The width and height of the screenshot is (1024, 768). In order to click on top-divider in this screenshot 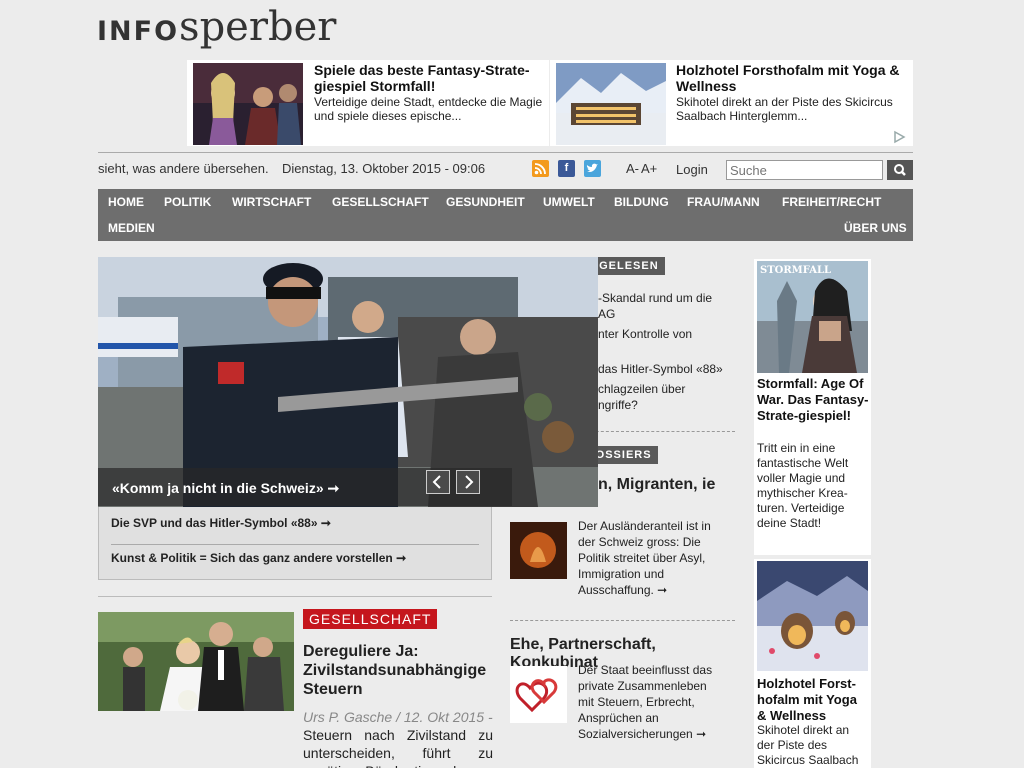, I will do `click(505, 152)`.